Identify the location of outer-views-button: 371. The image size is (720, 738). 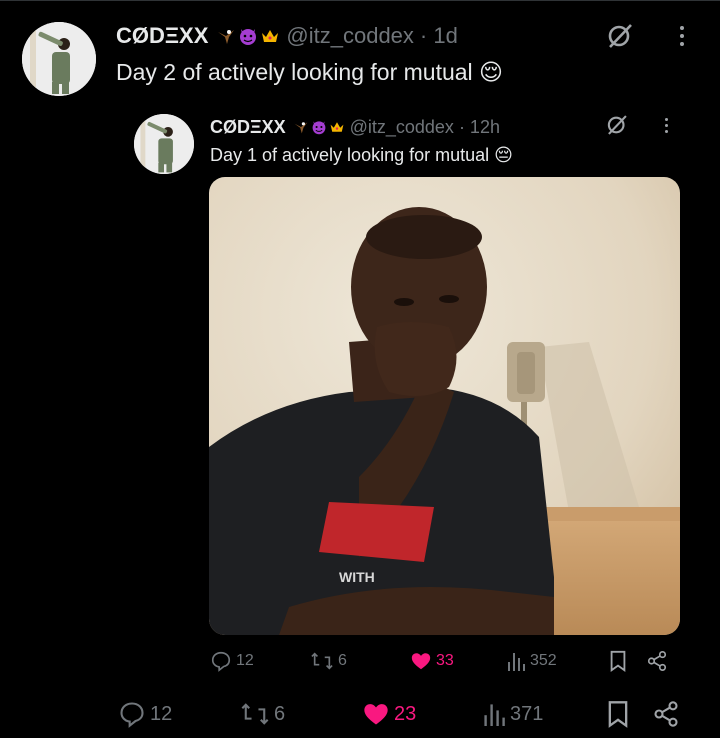
(512, 714).